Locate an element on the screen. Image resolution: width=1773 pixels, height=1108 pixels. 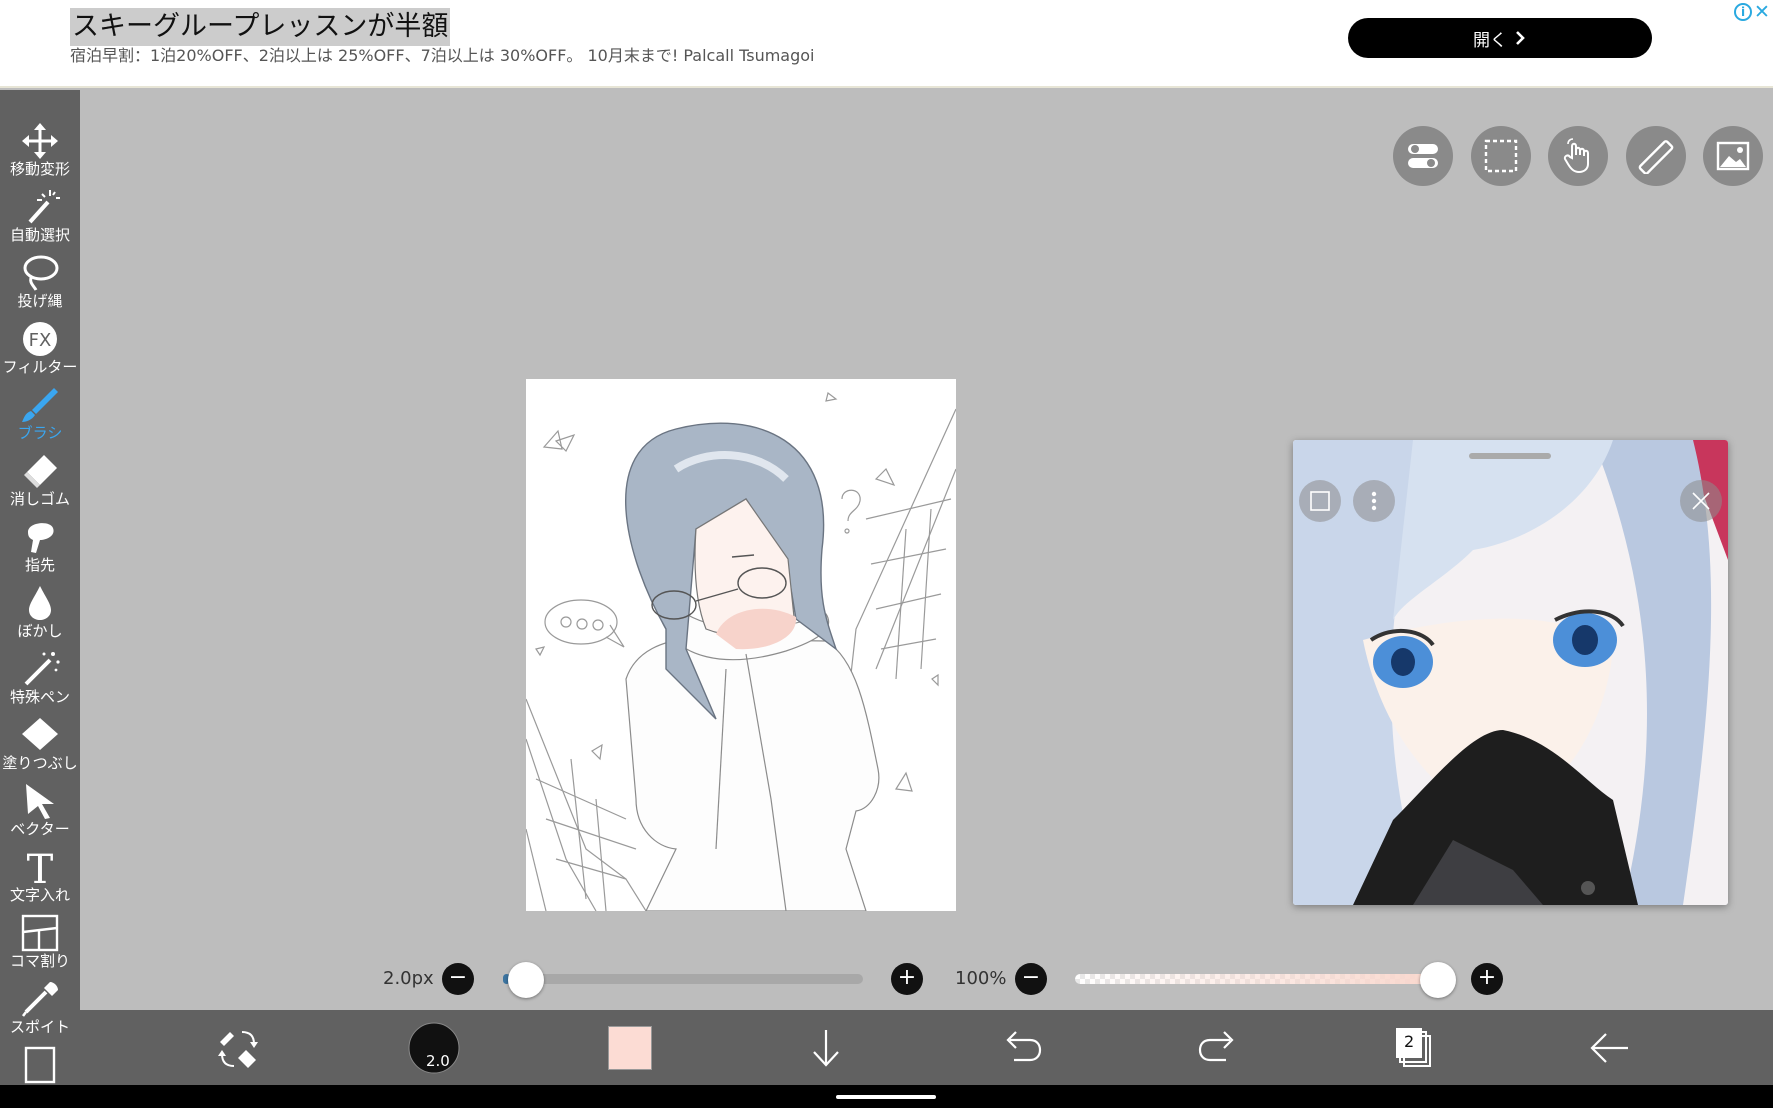
reference-window is located at coordinates (1510, 672).